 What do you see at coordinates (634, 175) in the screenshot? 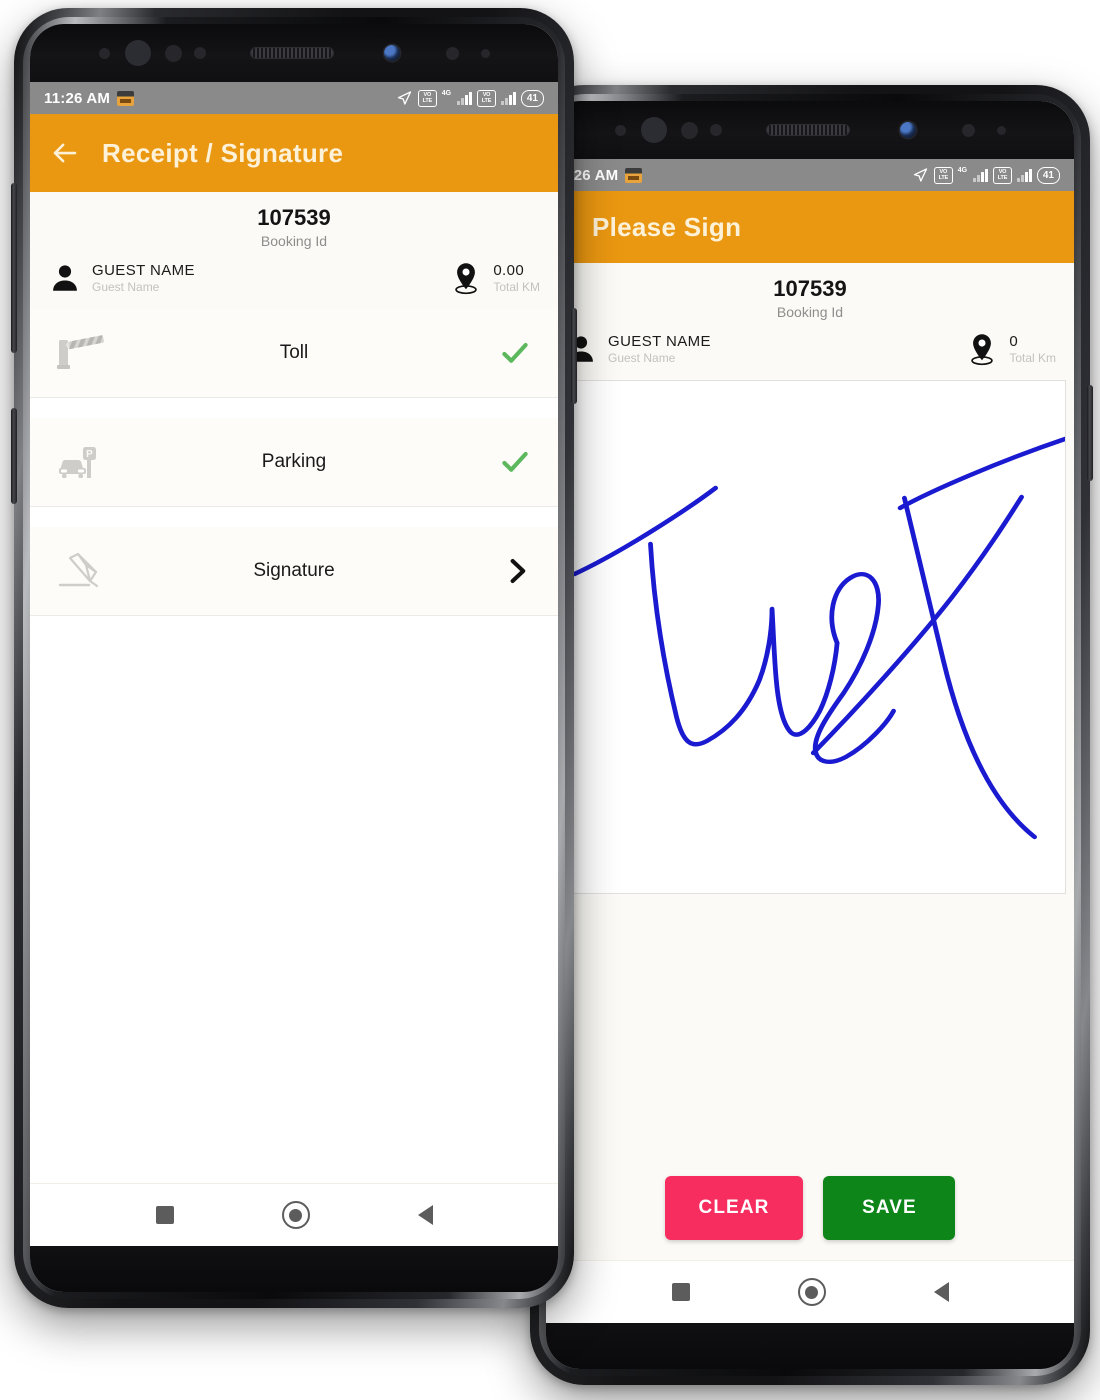
I see `notification-app-icon` at bounding box center [634, 175].